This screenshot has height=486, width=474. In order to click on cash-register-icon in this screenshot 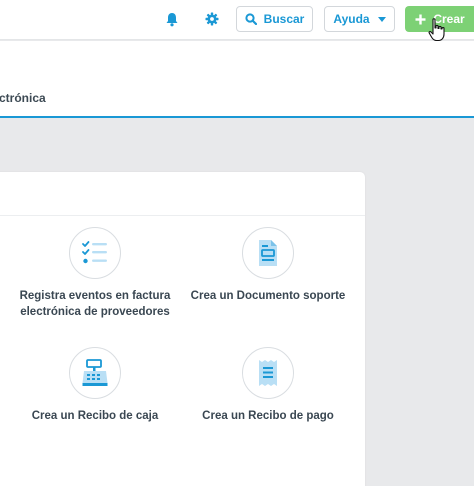, I will do `click(95, 372)`.